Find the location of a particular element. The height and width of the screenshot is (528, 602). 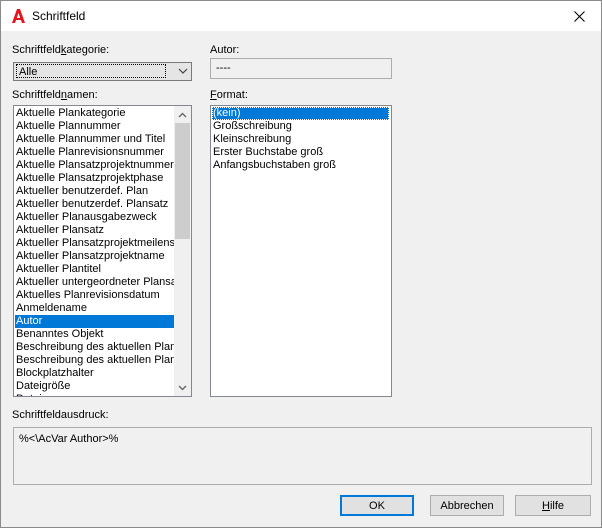

chevron-up-icon is located at coordinates (182, 114).